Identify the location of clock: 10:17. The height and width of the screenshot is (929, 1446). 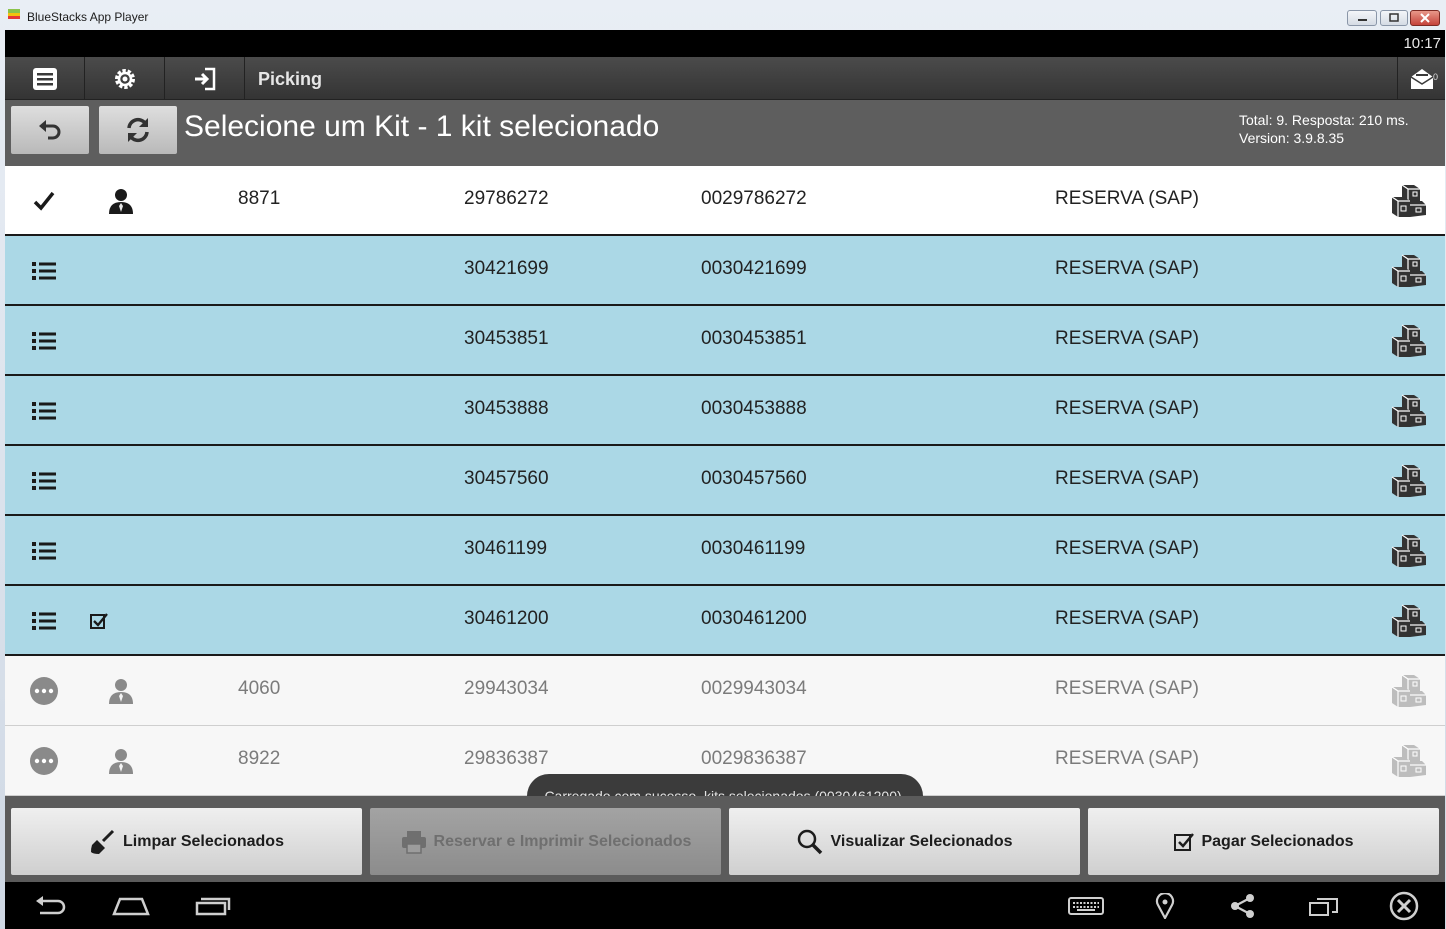
(1422, 43).